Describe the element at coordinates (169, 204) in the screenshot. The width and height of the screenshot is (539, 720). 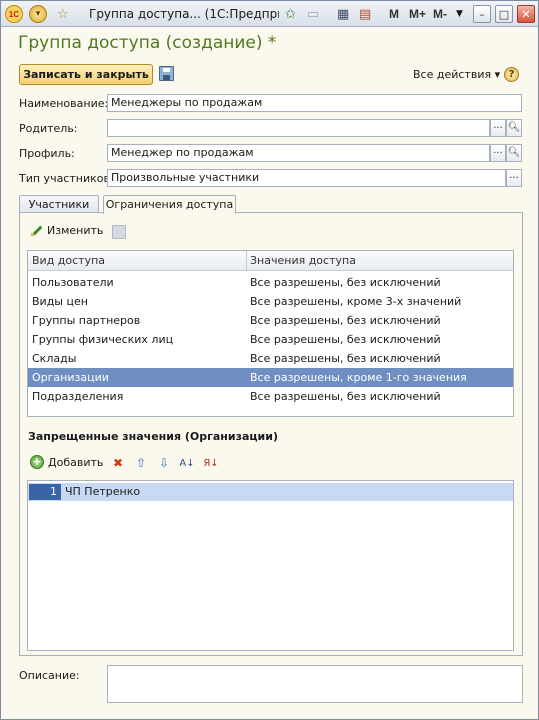
I see `tab-access-restrictions: Ограничения доступа` at that location.